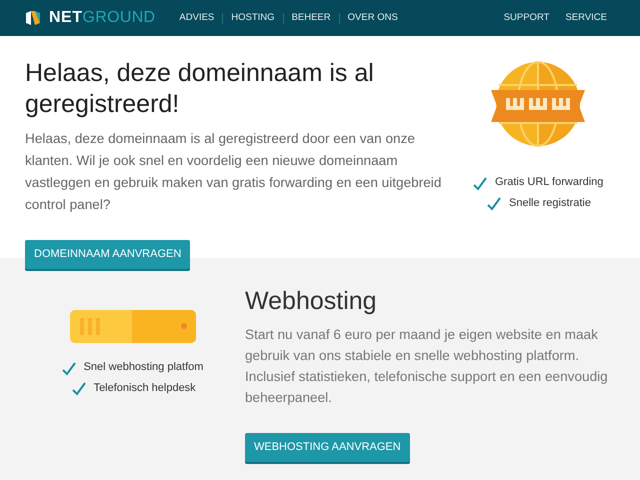 The width and height of the screenshot is (640, 480). Describe the element at coordinates (311, 301) in the screenshot. I see `section-heading: Webhosting` at that location.